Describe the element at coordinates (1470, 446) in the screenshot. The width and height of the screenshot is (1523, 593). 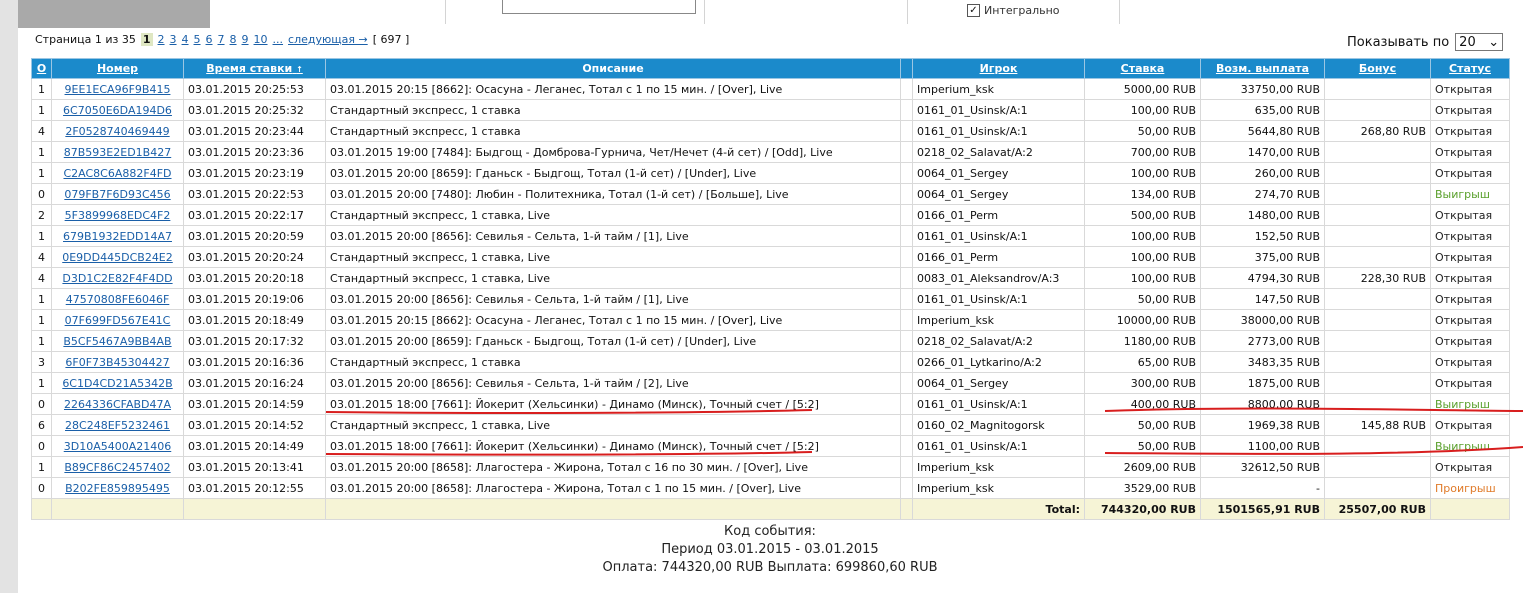
I see `cell-status: Выигрыш` at that location.